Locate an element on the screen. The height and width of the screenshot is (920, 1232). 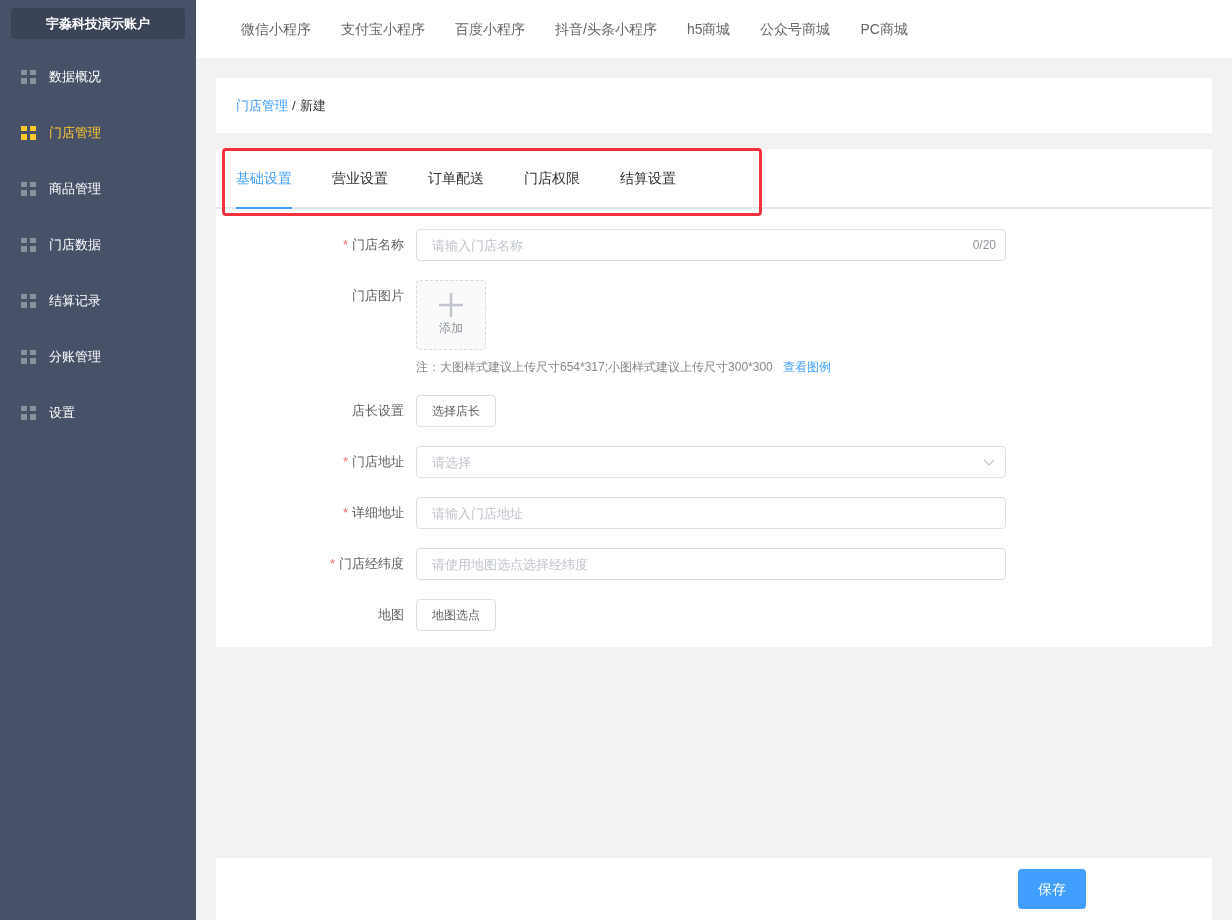
hint-text: 注：大图样式建议上传尺寸654*317;小图样式建议上传尺寸300*300 is located at coordinates (594, 367).